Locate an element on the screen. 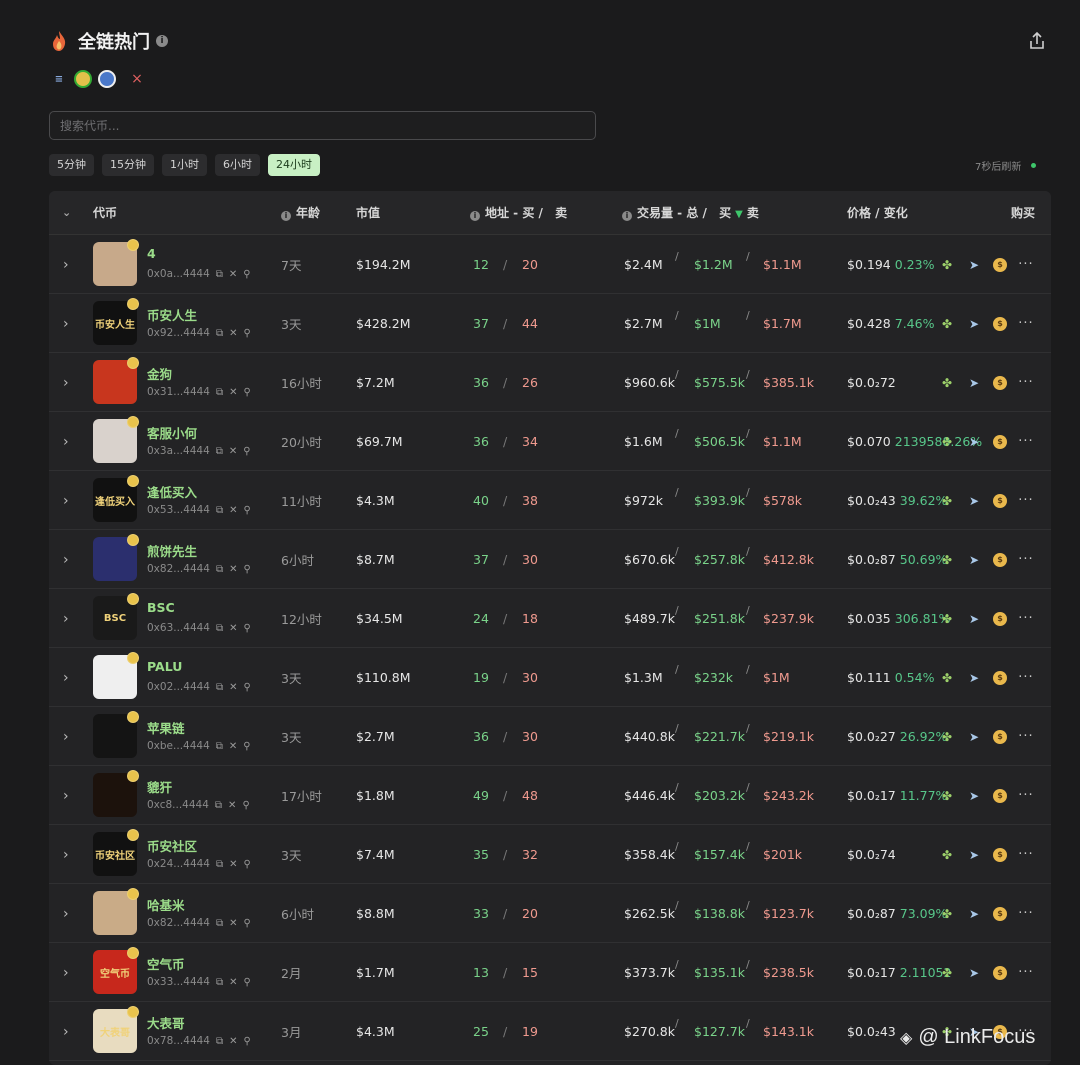 Image resolution: width=1080 pixels, height=1065 pixels. token-name: 币安人生 is located at coordinates (172, 314).